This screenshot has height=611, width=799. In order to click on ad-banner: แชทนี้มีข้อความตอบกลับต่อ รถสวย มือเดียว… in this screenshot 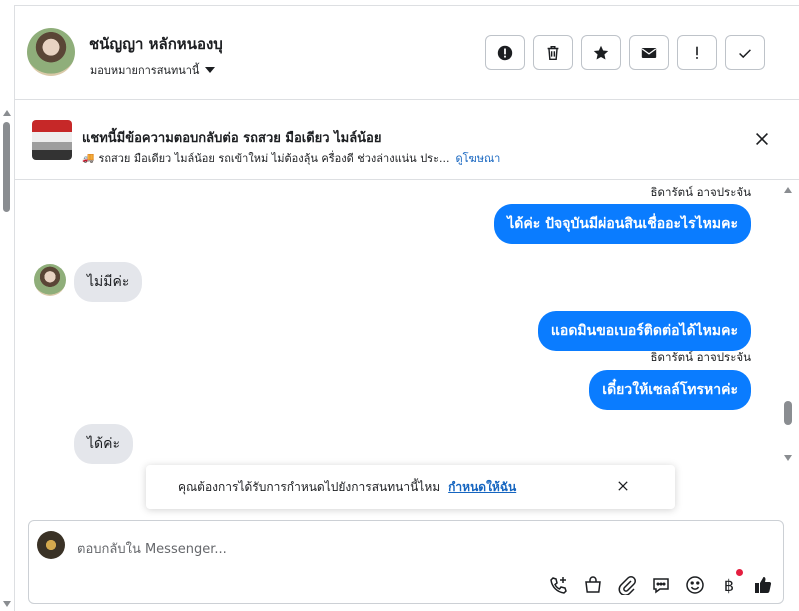, I will do `click(407, 140)`.